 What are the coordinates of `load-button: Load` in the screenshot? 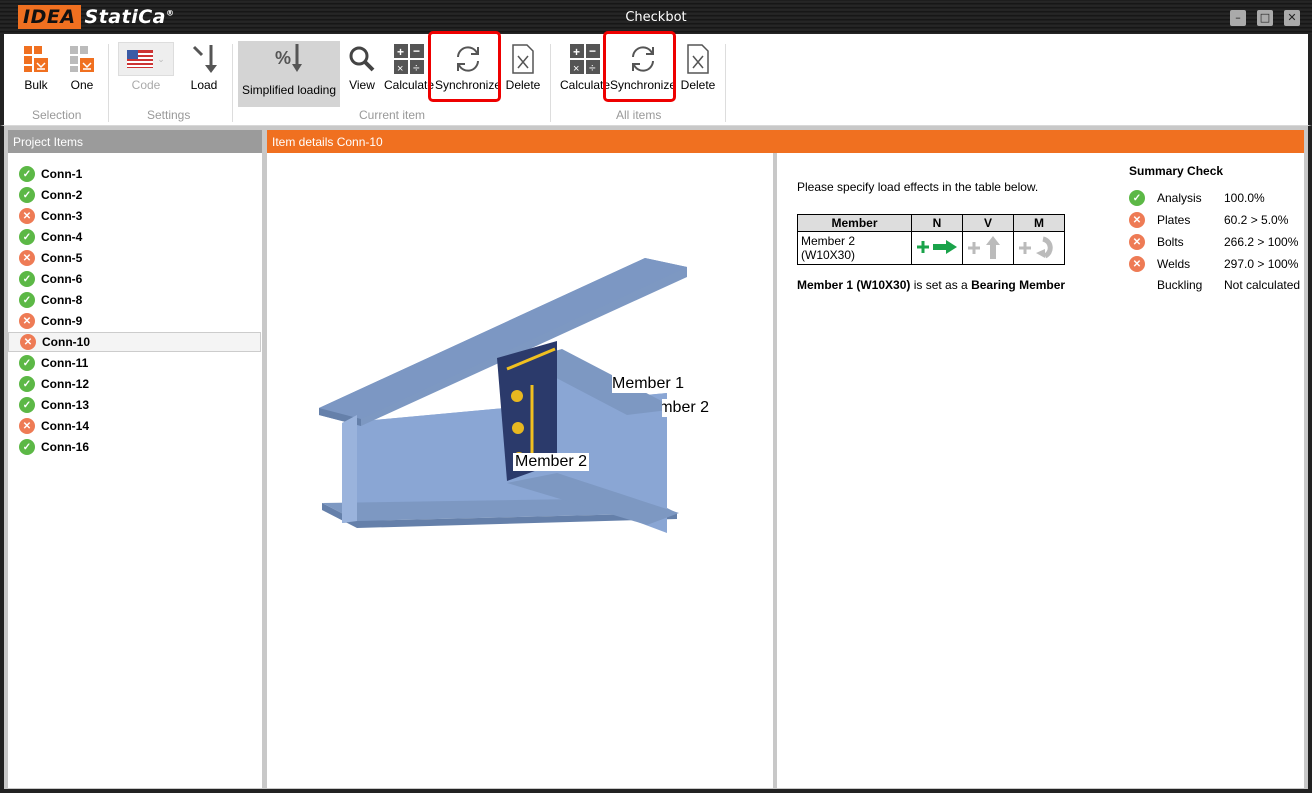 It's located at (204, 67).